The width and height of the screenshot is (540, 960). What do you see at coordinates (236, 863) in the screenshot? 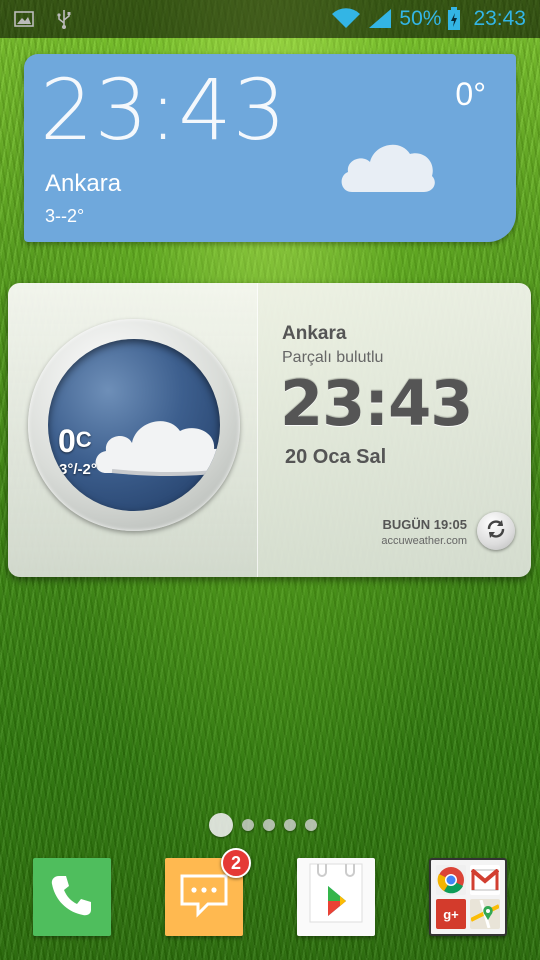
I see `unread-badge: 2` at bounding box center [236, 863].